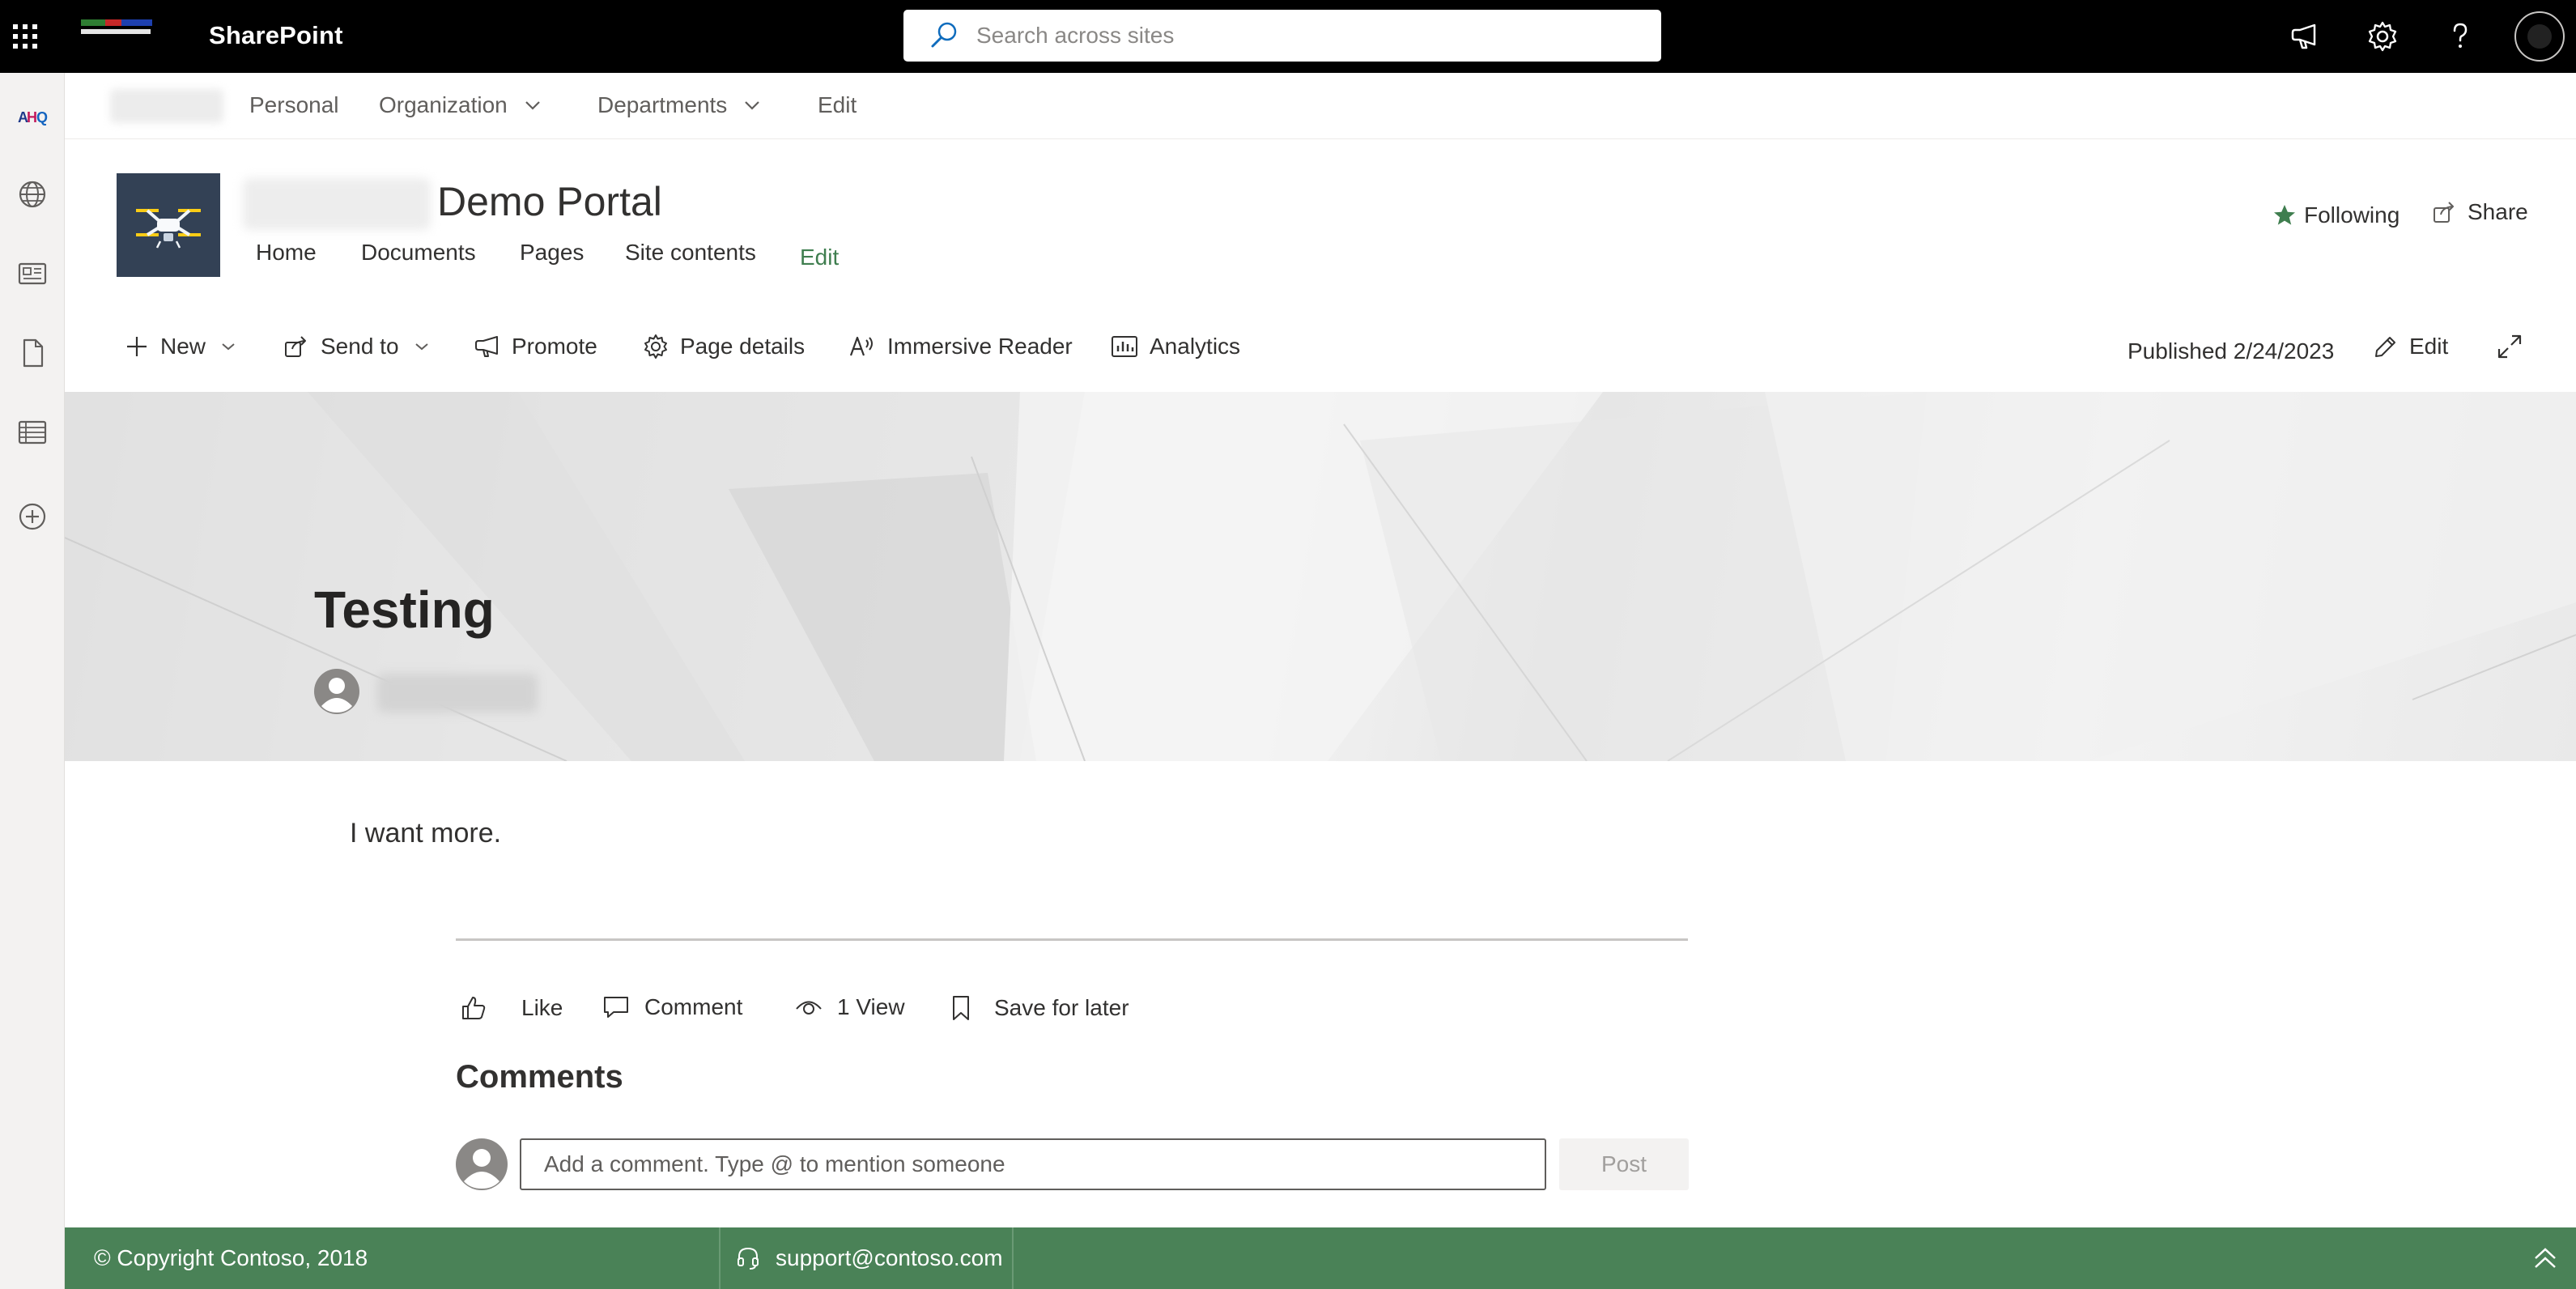 The width and height of the screenshot is (2576, 1289). I want to click on immersive-reader-button: Immersive Reader, so click(961, 346).